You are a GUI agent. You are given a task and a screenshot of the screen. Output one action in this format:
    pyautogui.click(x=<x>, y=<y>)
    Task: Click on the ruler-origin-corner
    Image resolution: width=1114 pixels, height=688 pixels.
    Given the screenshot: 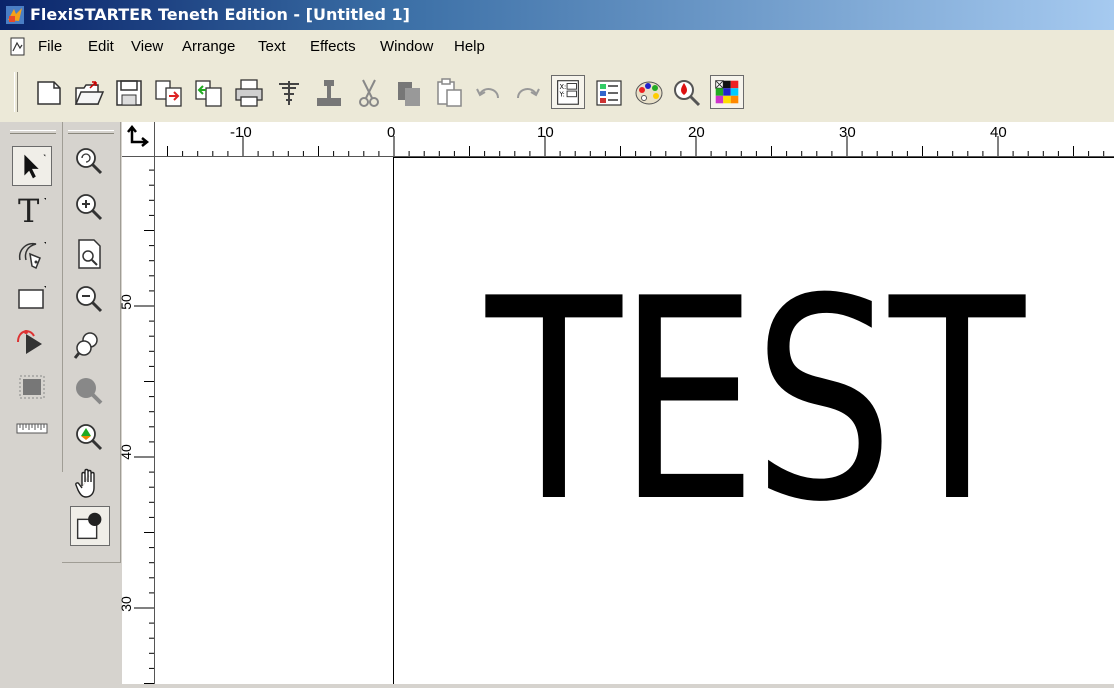 What is the action you would take?
    pyautogui.click(x=138, y=139)
    